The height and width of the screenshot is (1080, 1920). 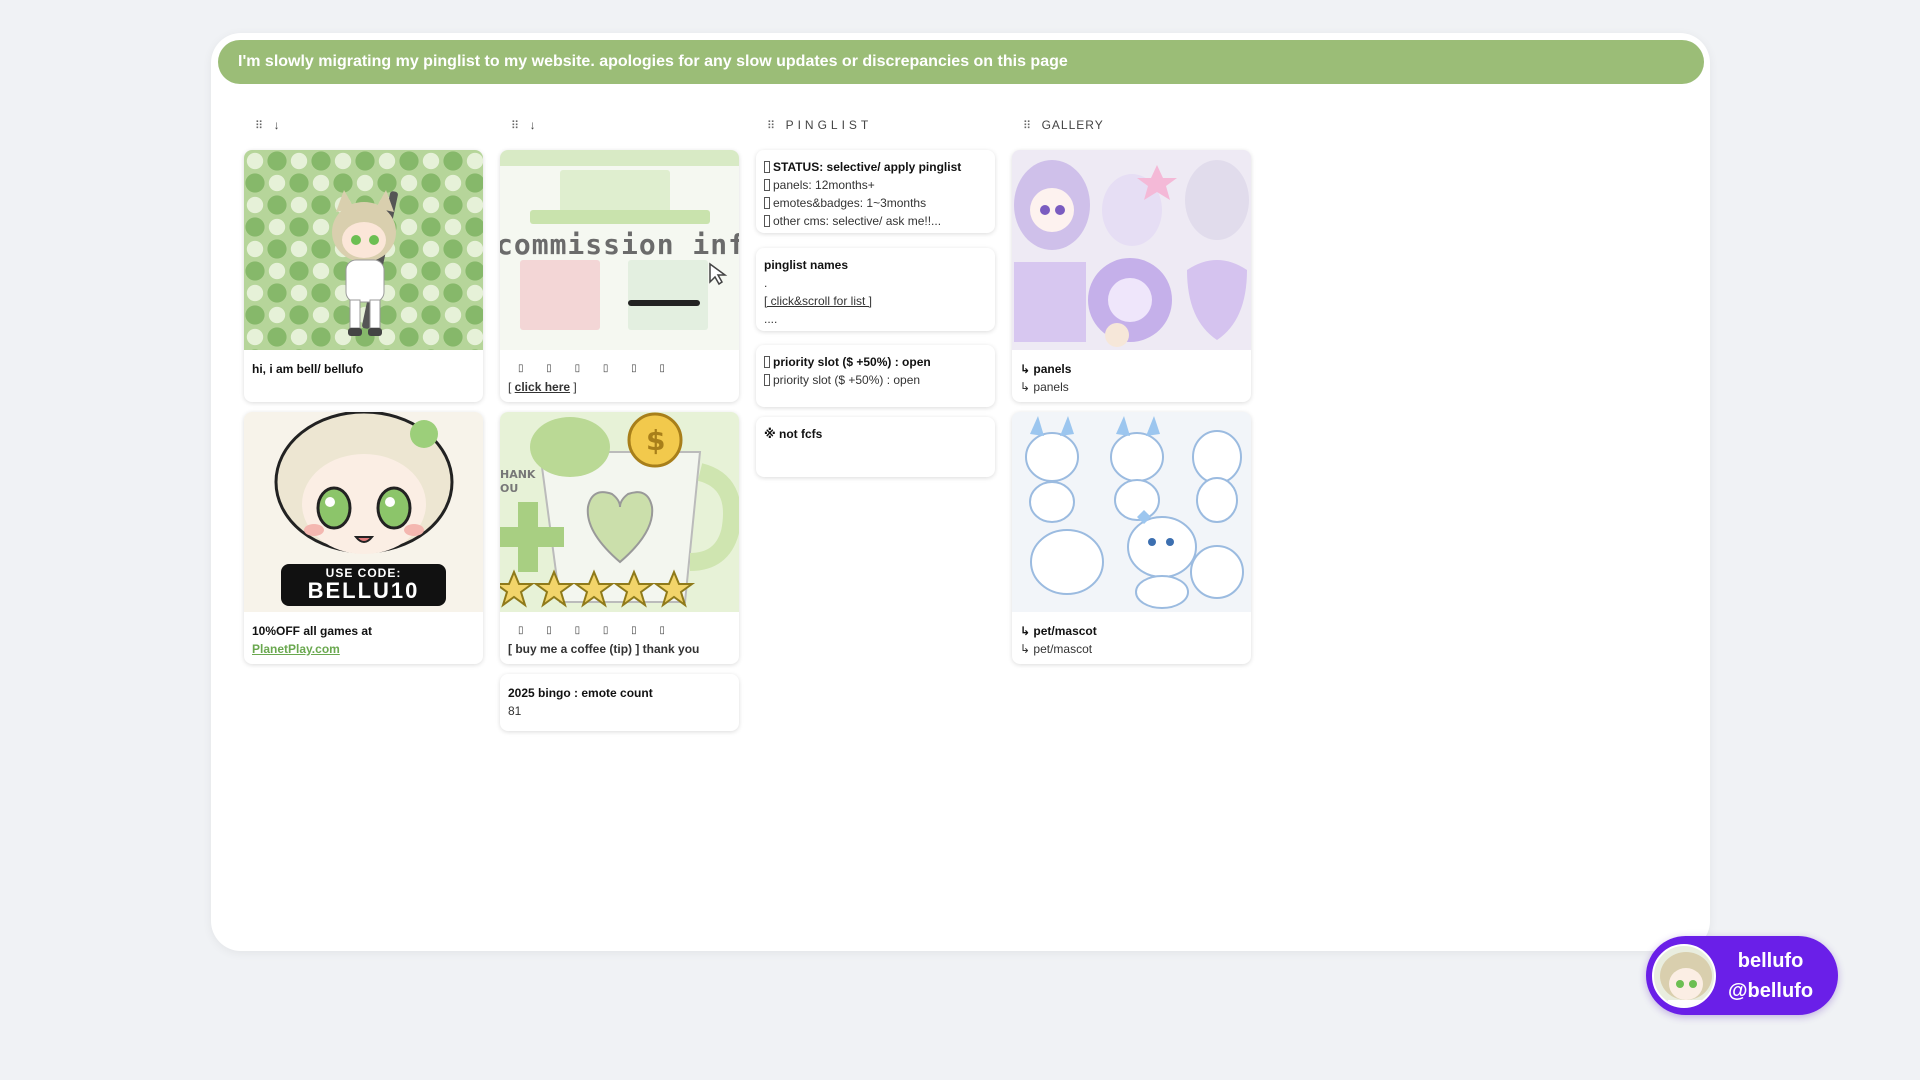 What do you see at coordinates (619, 387) in the screenshot?
I see `commission-link-row: [ click here ]` at bounding box center [619, 387].